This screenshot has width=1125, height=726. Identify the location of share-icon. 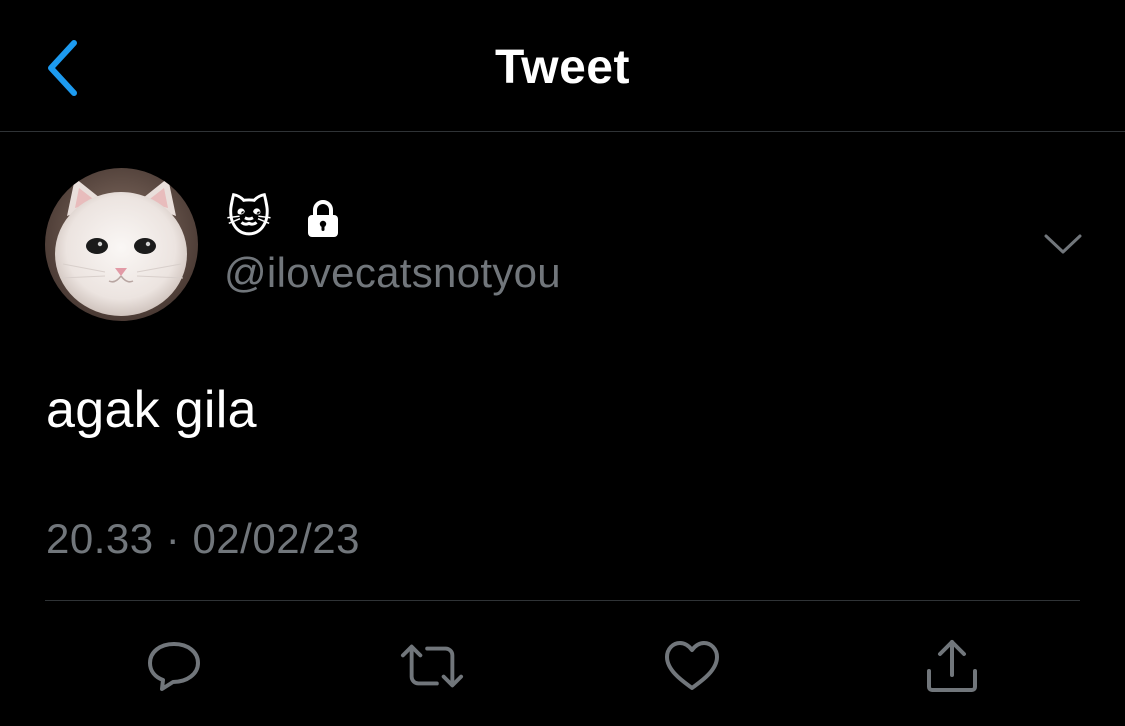
(952, 666).